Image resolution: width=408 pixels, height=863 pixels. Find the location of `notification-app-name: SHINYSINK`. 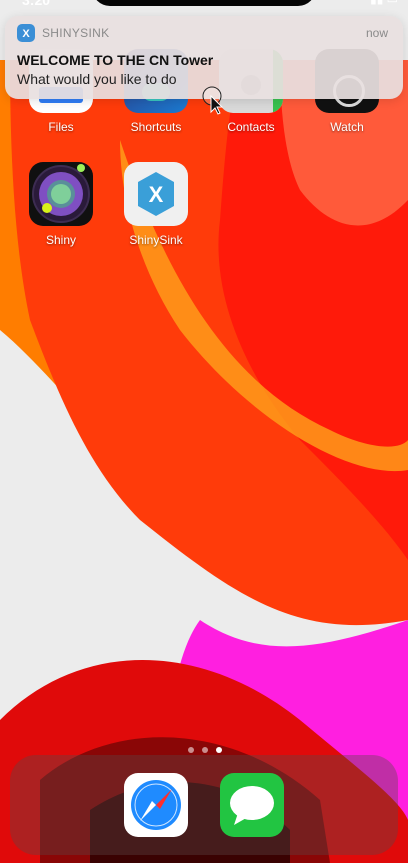

notification-app-name: SHINYSINK is located at coordinates (76, 33).